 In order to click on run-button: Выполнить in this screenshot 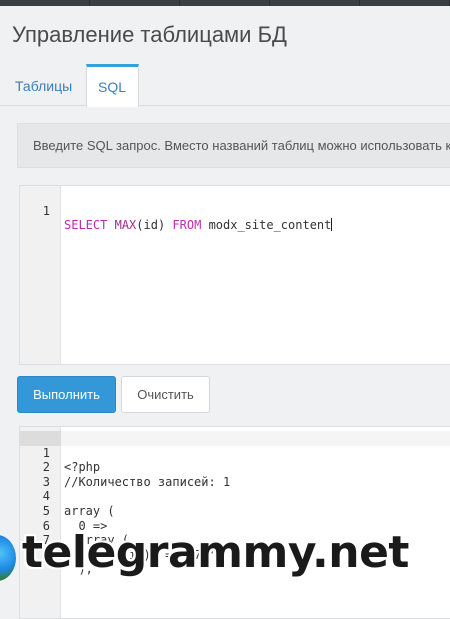, I will do `click(66, 394)`.